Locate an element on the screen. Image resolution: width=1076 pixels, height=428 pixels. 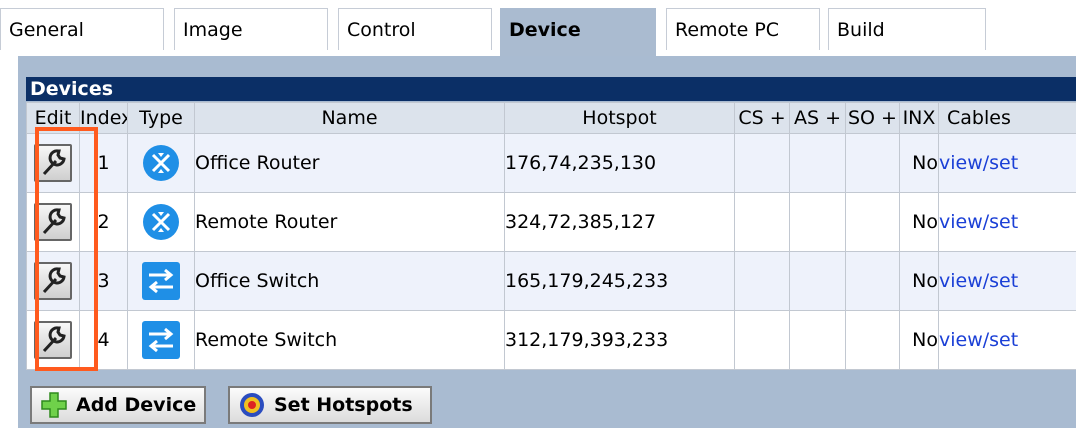
add-device-label: Add Device is located at coordinates (136, 405).